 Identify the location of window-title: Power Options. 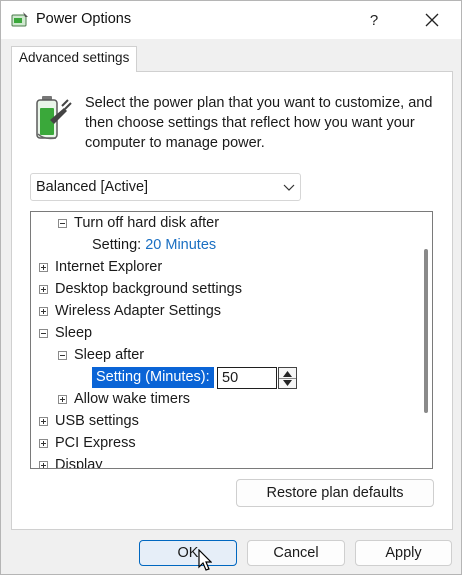
(84, 19).